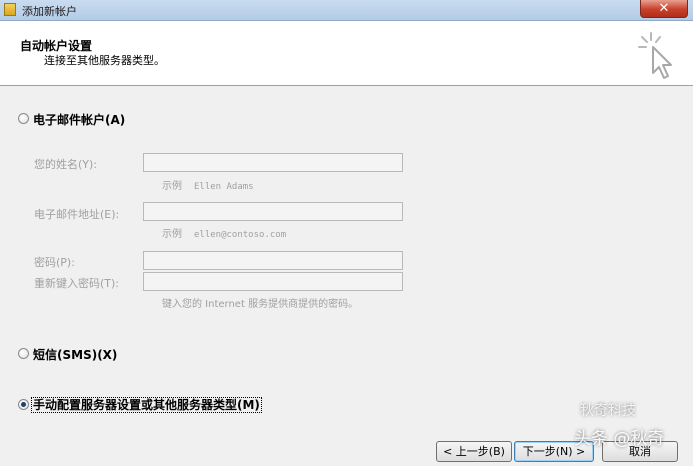 This screenshot has height=466, width=693. I want to click on window-title: 添加新帐户, so click(49, 11).